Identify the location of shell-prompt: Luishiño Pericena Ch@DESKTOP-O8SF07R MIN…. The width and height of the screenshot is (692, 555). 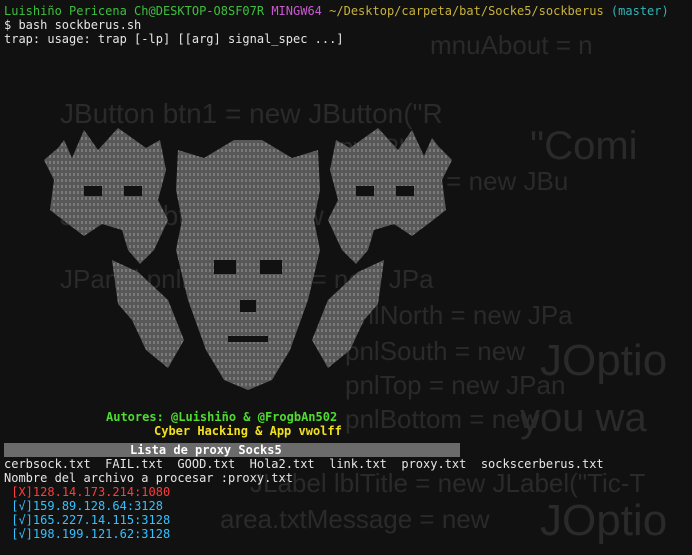
(346, 11).